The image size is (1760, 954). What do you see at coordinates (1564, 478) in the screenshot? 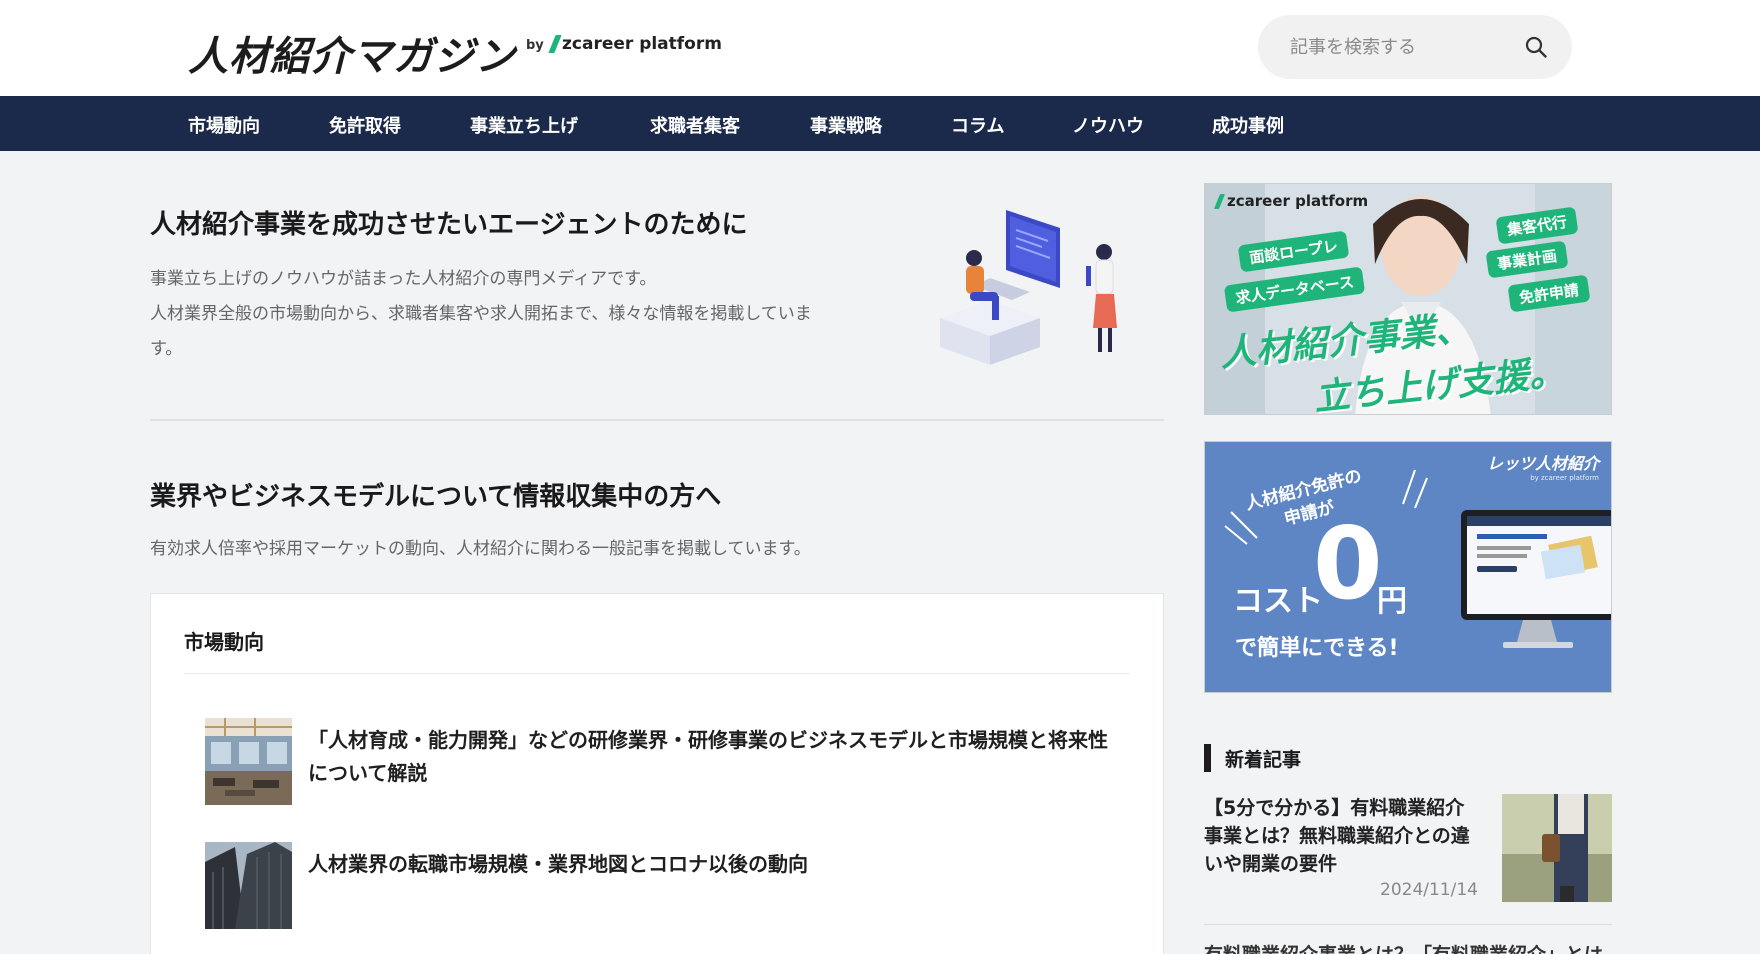
I see `banner2-brand-sub: by zcareer platform` at bounding box center [1564, 478].